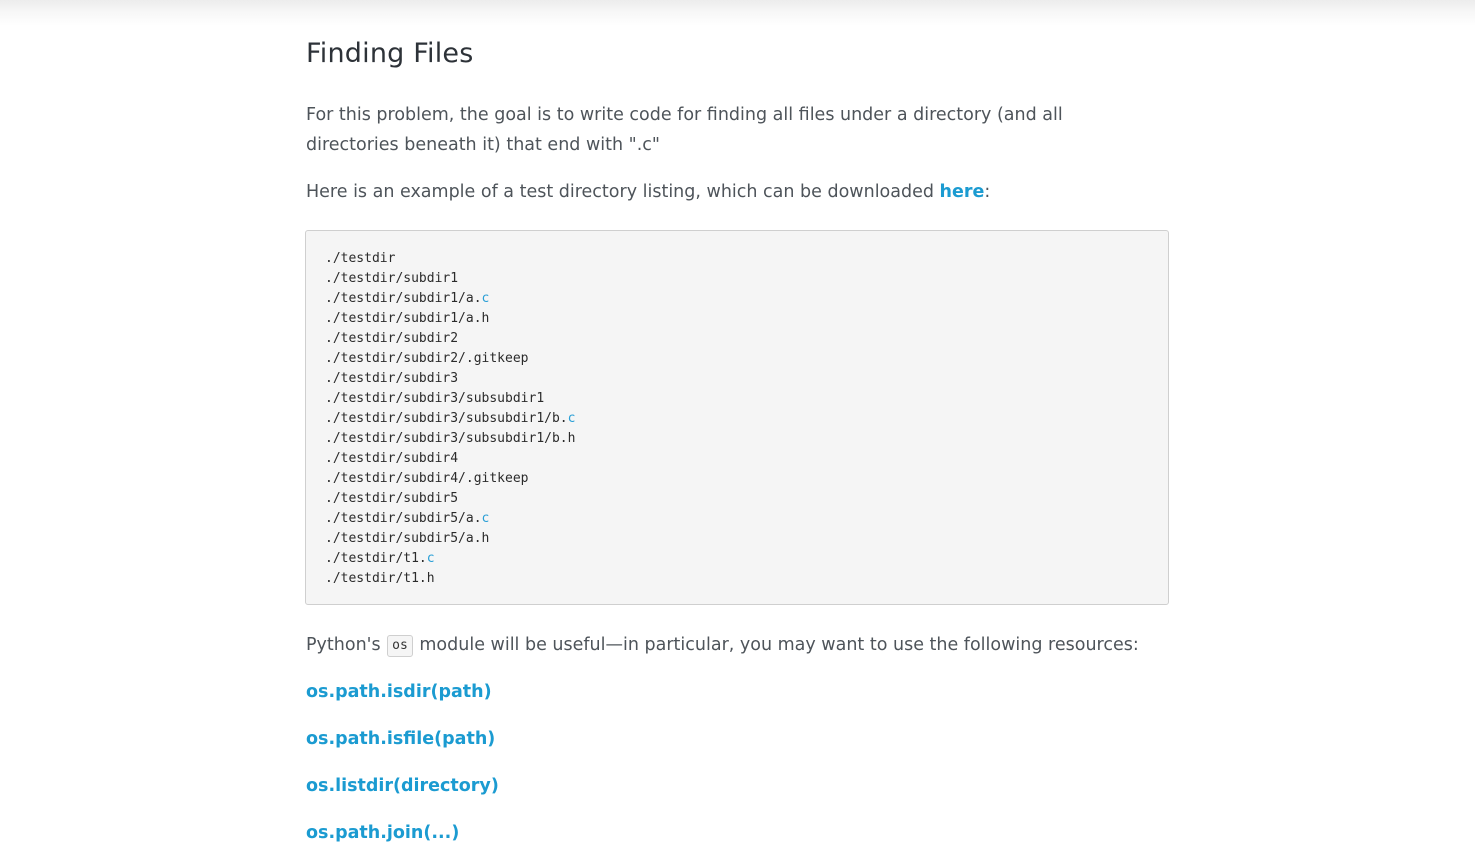 The width and height of the screenshot is (1475, 863). I want to click on code-path: ./testdir/subdir1, so click(392, 278).